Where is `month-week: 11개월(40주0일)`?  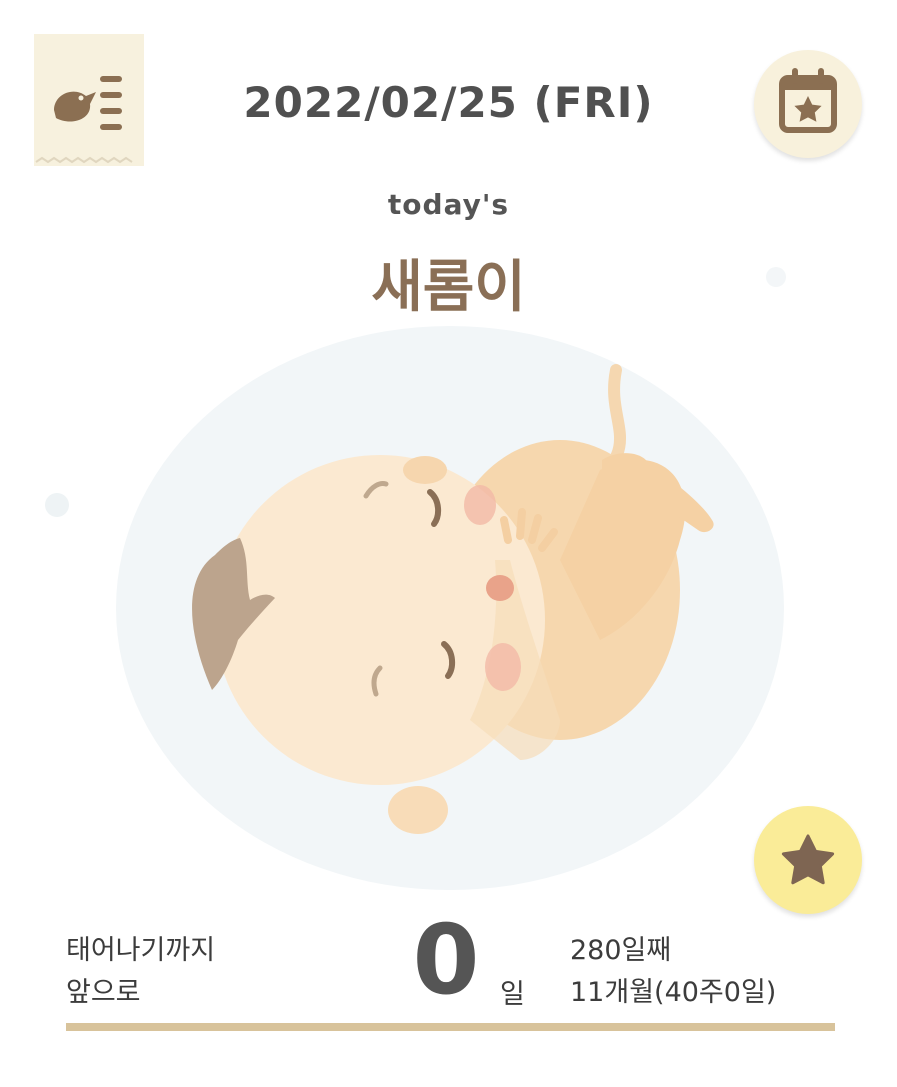
month-week: 11개월(40주0일) is located at coordinates (673, 992).